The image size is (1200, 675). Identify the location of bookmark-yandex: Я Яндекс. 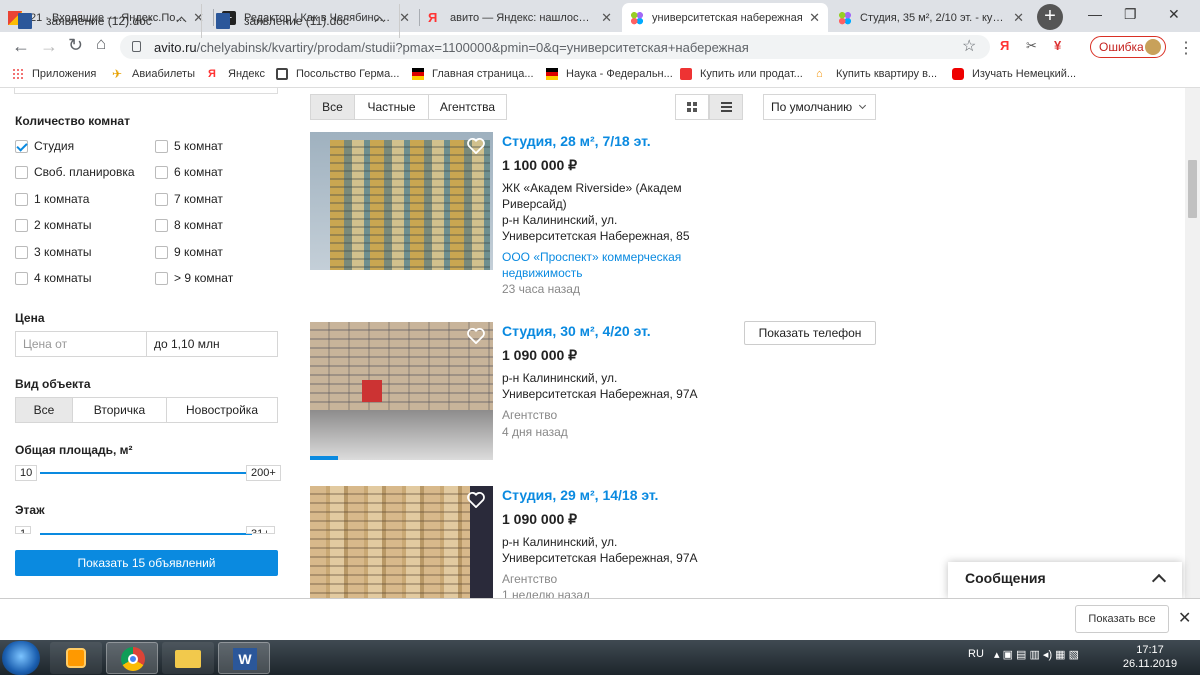
(236, 74).